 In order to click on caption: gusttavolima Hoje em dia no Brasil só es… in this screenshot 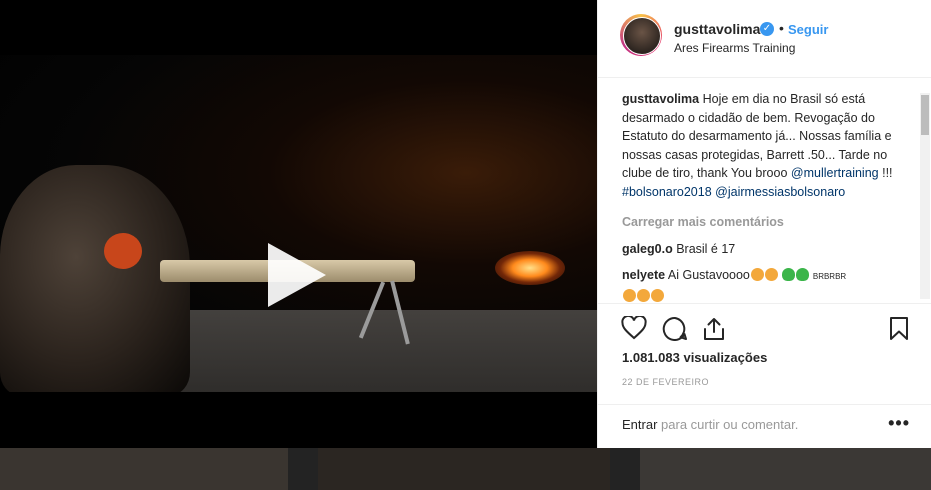, I will do `click(768, 145)`.